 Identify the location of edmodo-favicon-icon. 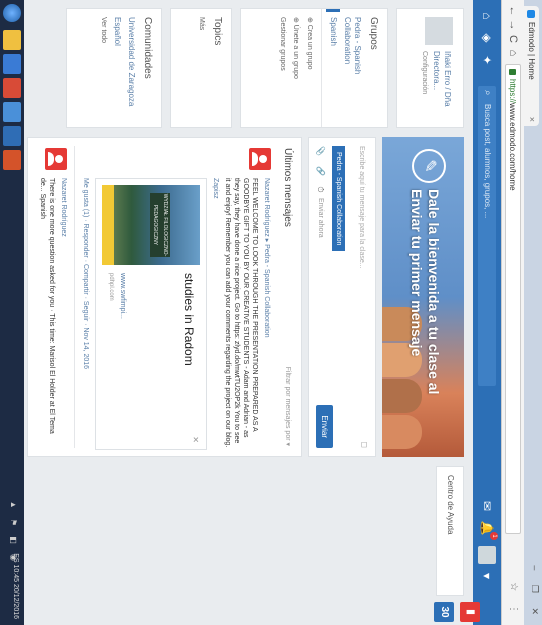
(531, 14).